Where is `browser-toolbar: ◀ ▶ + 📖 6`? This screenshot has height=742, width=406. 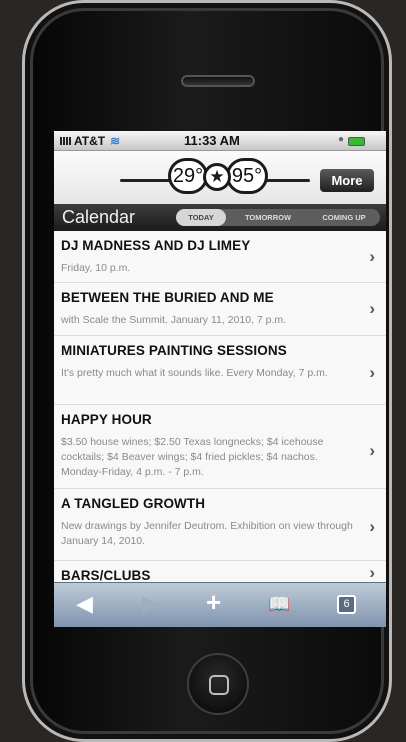 browser-toolbar: ◀ ▶ + 📖 6 is located at coordinates (220, 604).